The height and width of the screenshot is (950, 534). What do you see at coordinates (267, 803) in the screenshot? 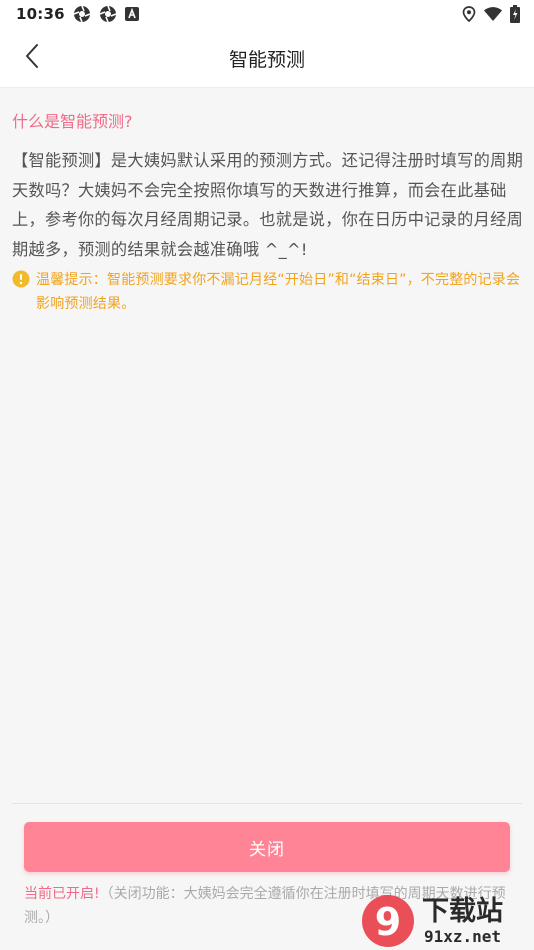
I see `divider` at bounding box center [267, 803].